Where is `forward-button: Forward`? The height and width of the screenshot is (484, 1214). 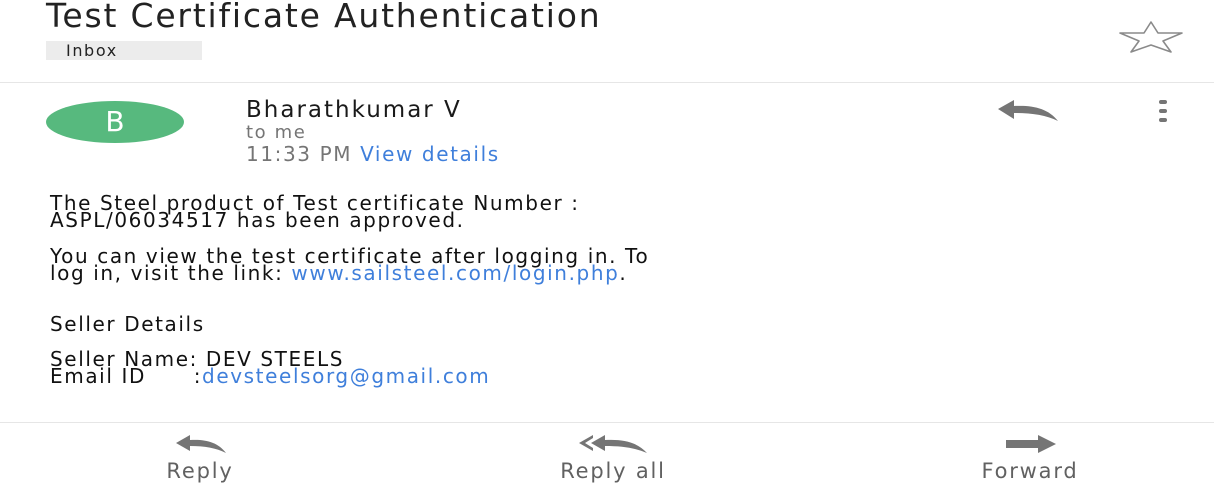 forward-button: Forward is located at coordinates (1030, 459).